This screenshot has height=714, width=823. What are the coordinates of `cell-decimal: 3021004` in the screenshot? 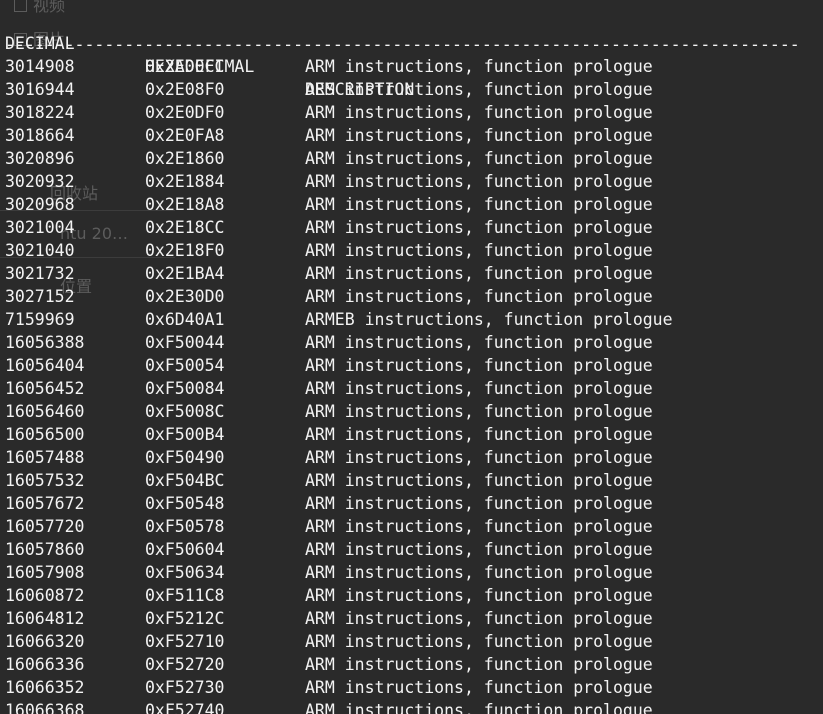 It's located at (40, 227).